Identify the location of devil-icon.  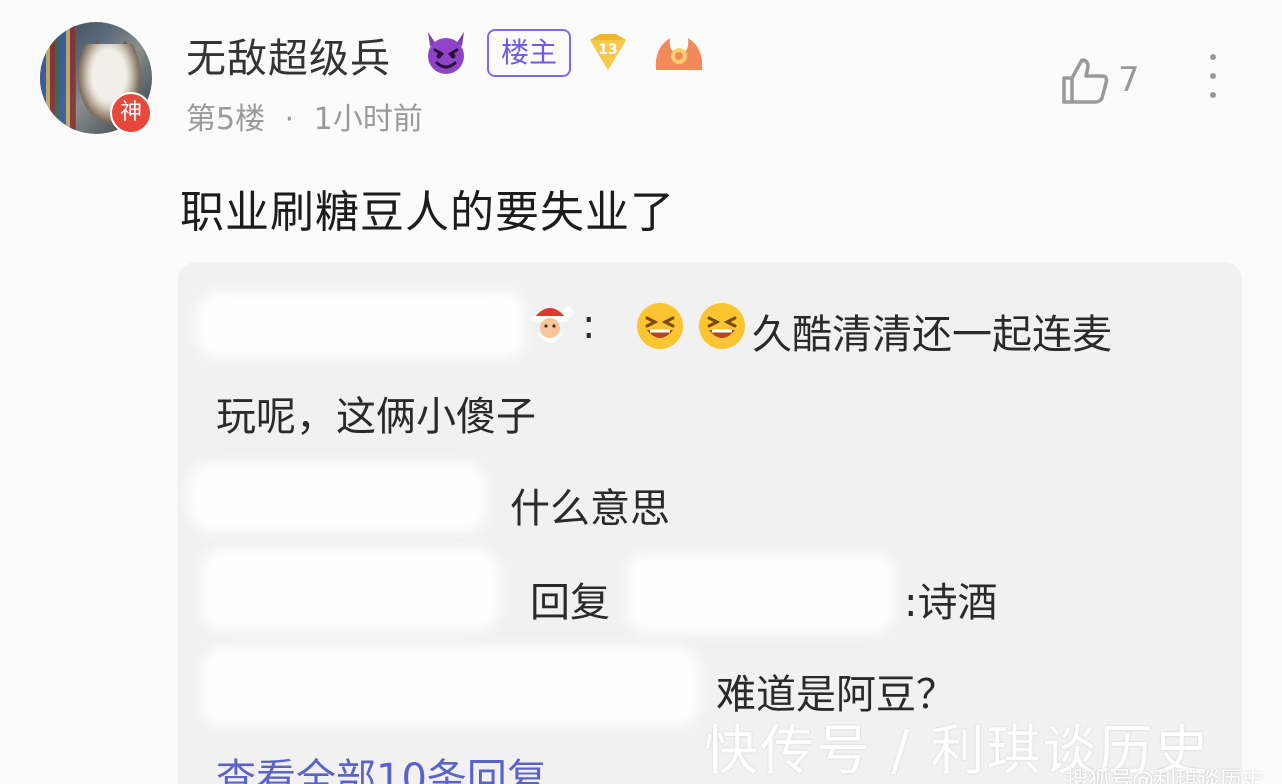
(446, 53).